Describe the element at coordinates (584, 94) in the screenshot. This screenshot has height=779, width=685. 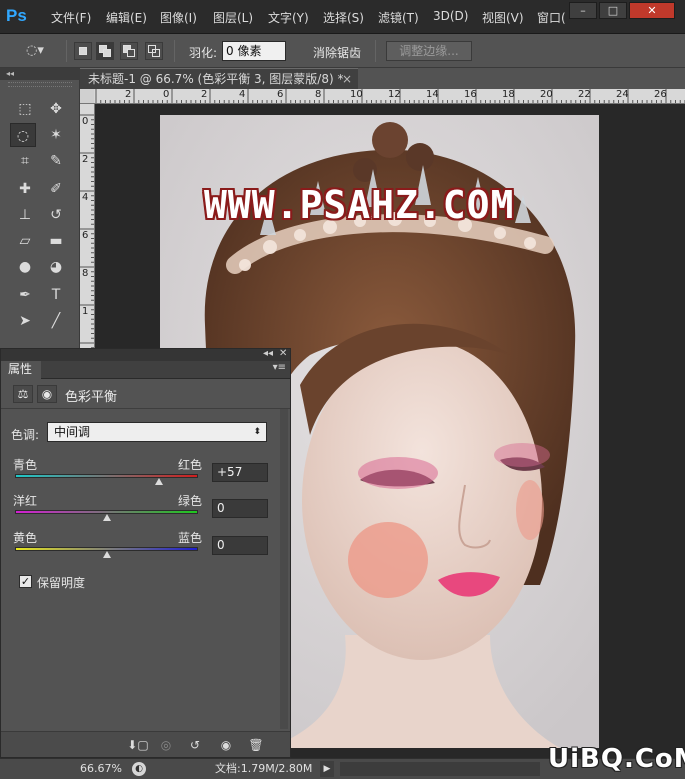
I see `ruler-label: 22` at that location.